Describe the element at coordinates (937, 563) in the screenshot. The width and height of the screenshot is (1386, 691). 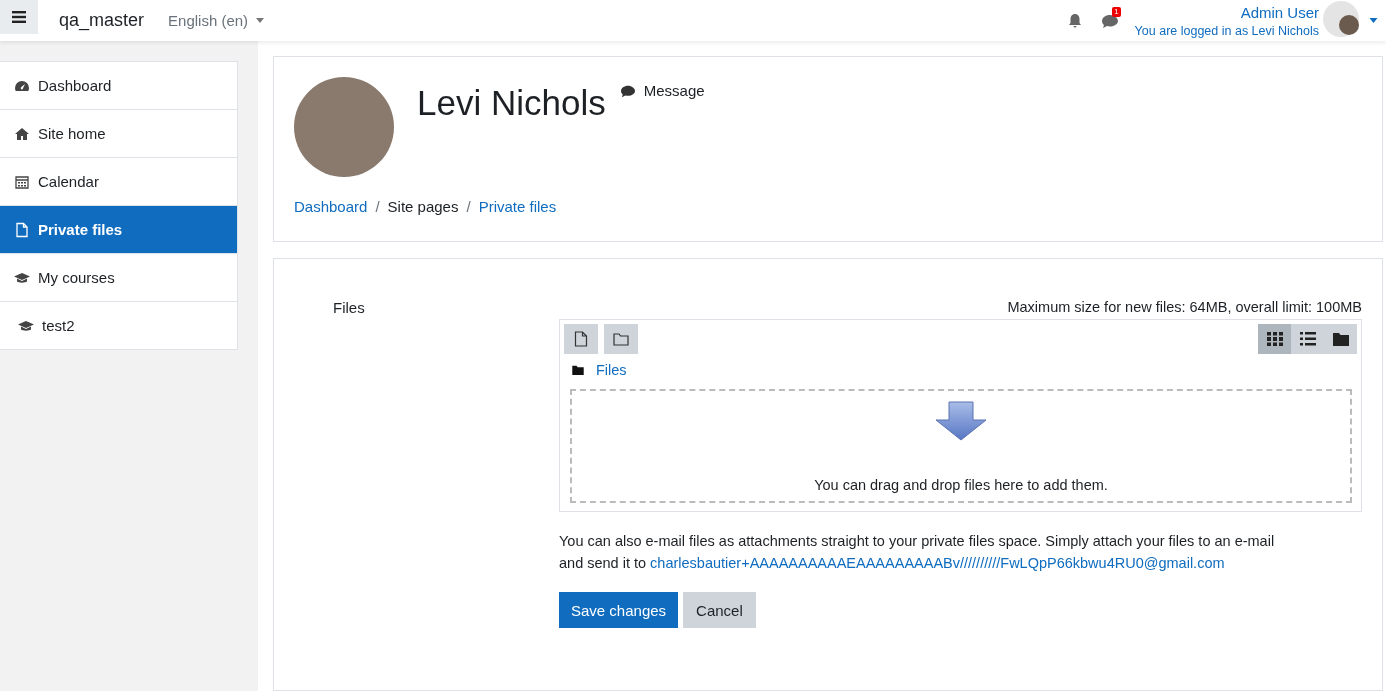
I see `email-link: charlesbautier+AAAAAAAAAAEAAAAAAAAABv//////////FwLQpP66kbwu4RU0@gmail.com` at that location.